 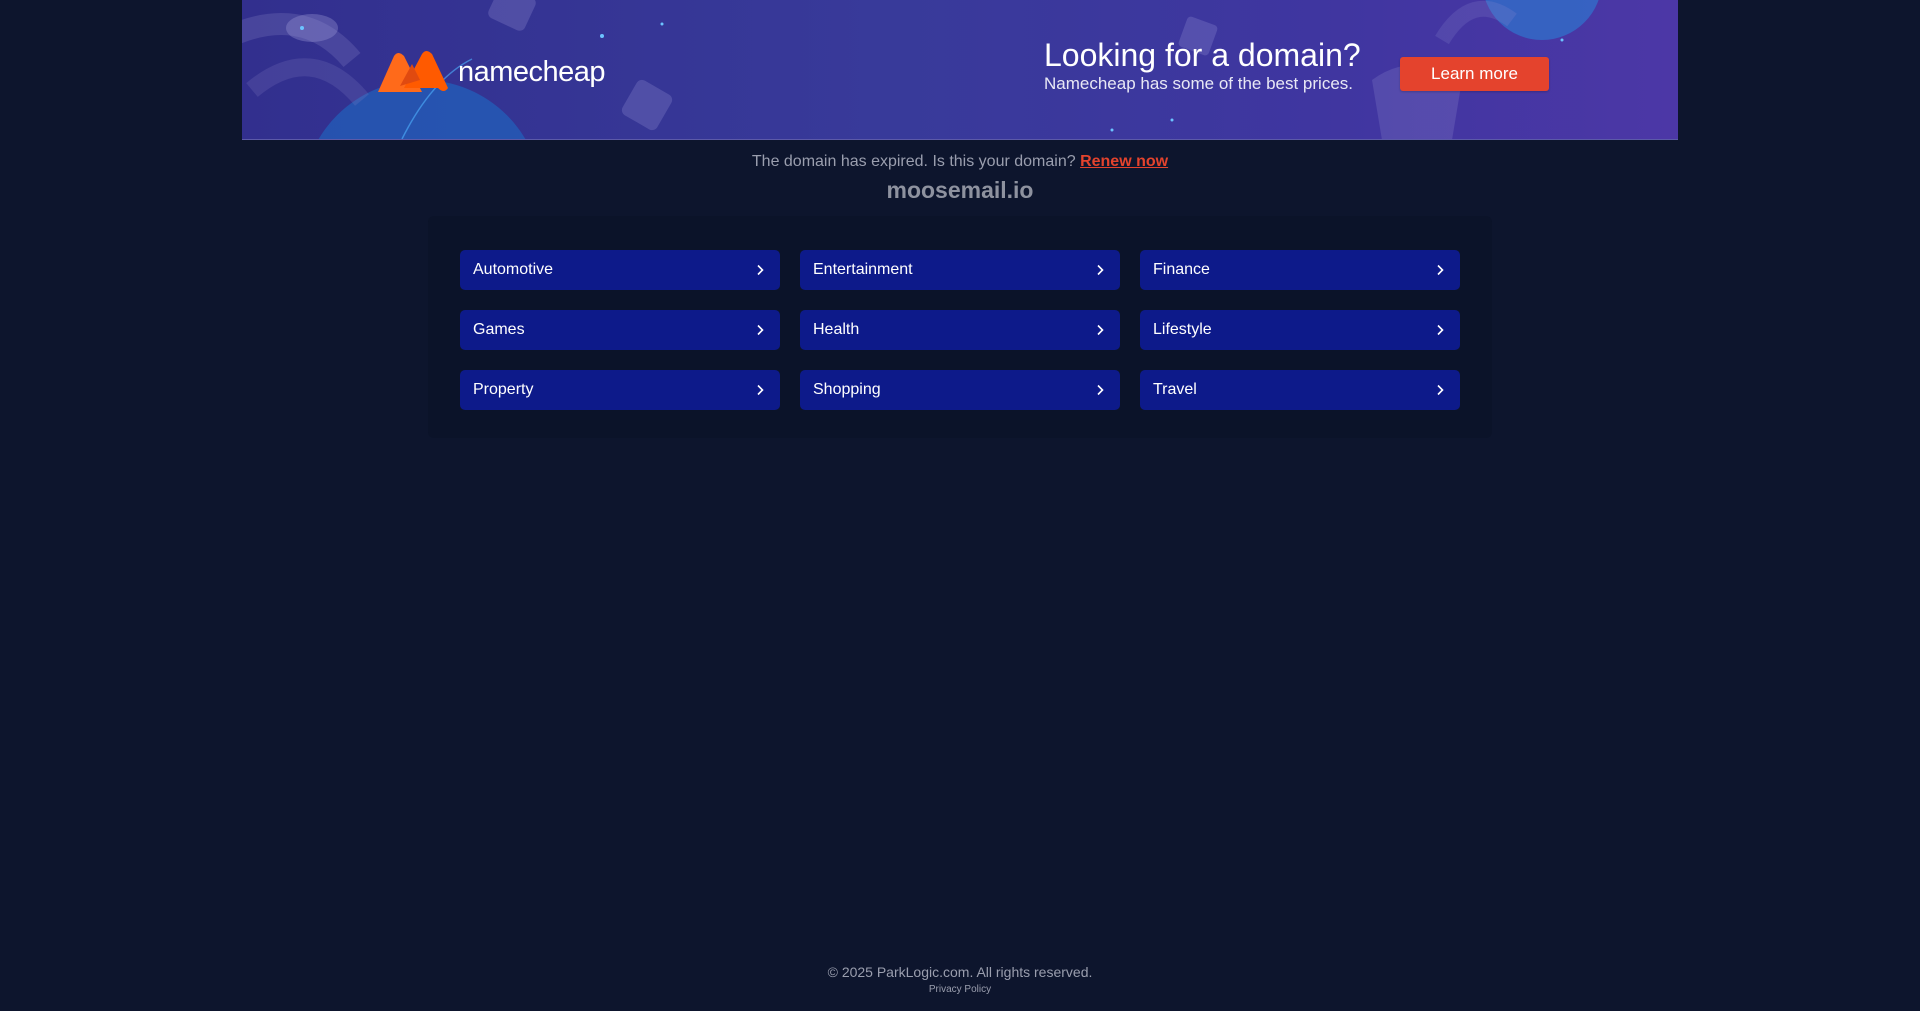 I want to click on category-label: Health, so click(x=836, y=329).